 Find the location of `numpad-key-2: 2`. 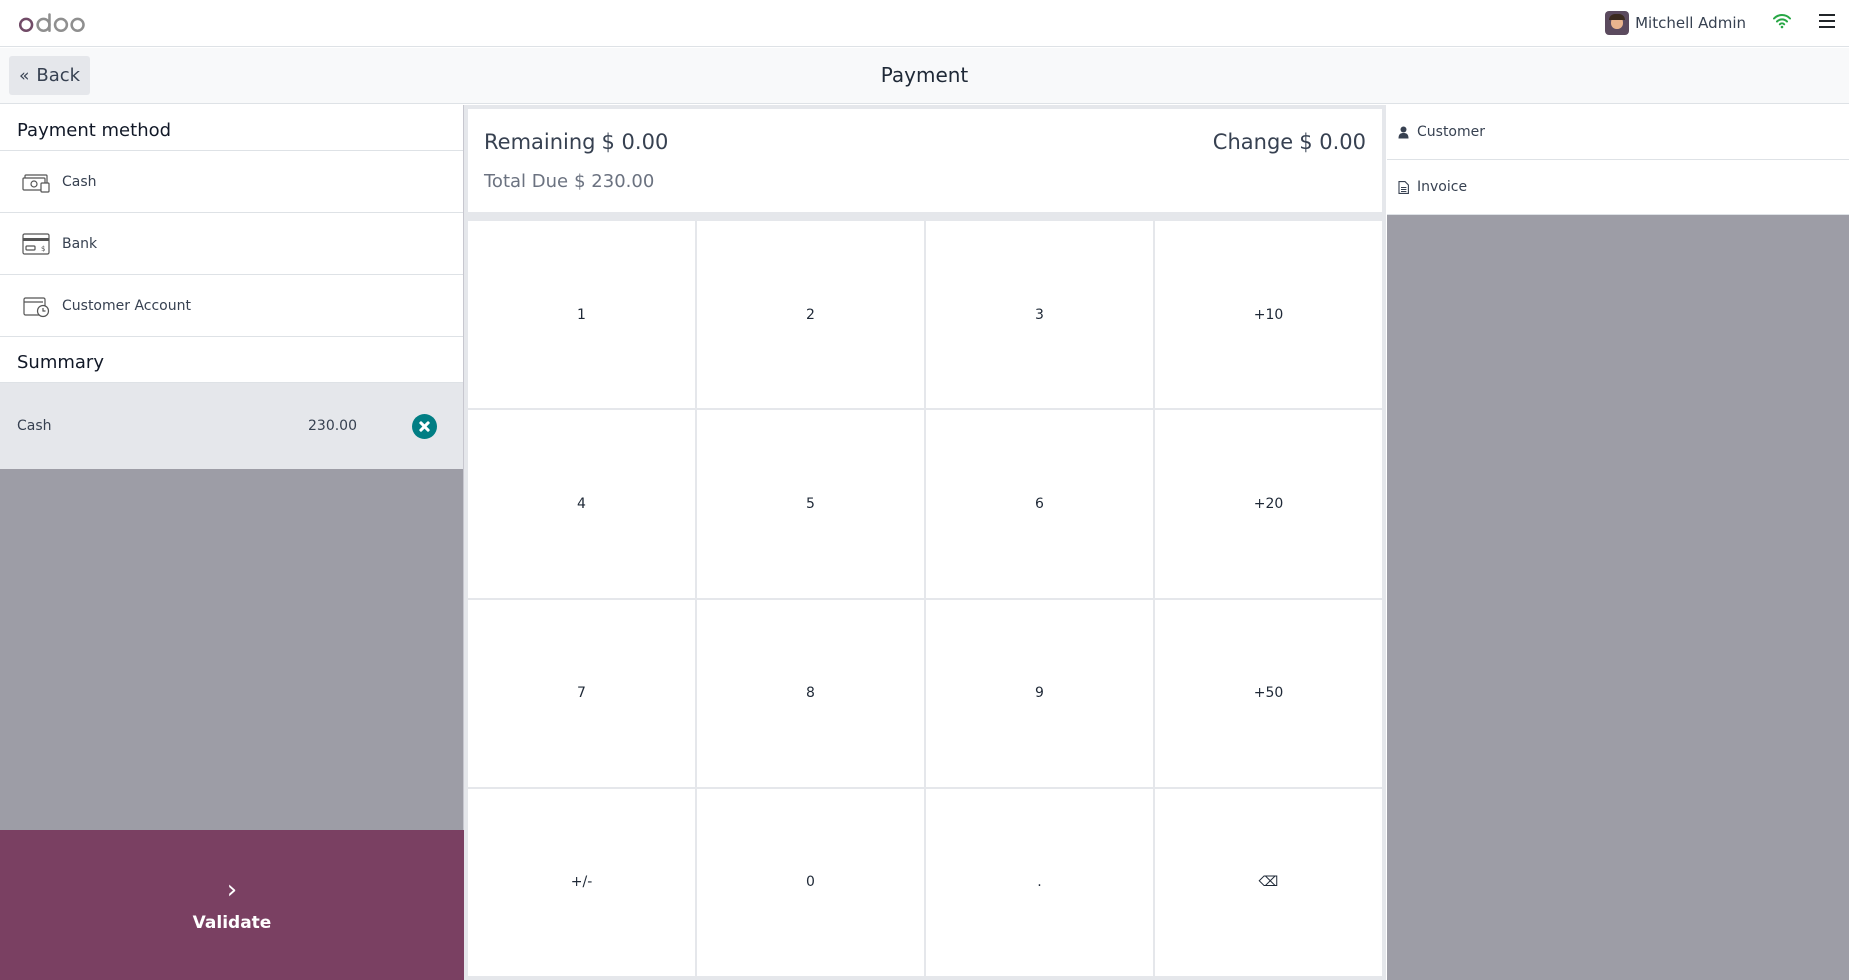

numpad-key-2: 2 is located at coordinates (810, 315).